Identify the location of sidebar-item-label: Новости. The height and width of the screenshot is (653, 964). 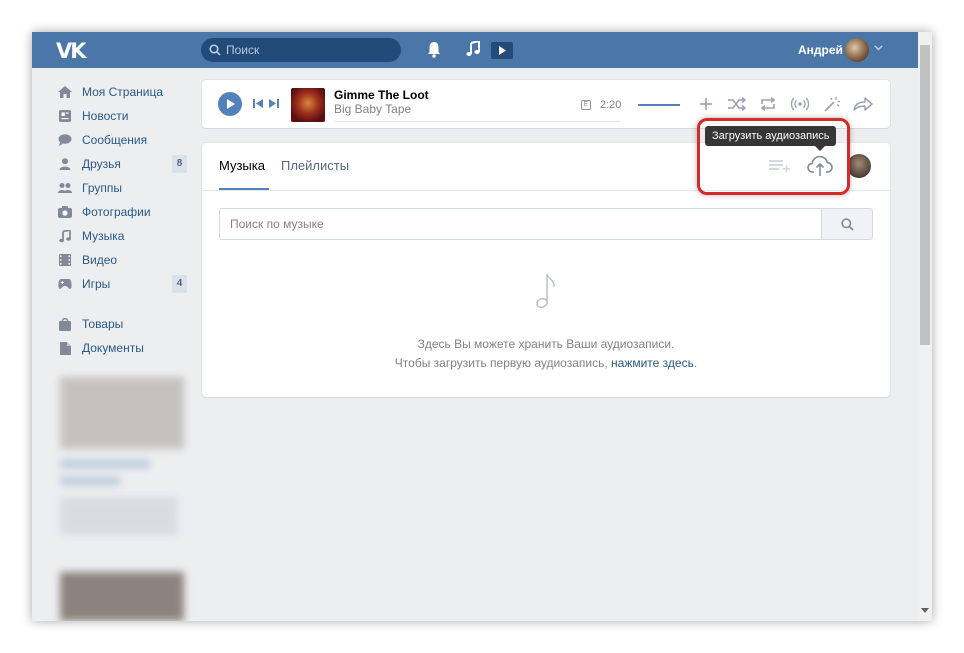
(105, 116).